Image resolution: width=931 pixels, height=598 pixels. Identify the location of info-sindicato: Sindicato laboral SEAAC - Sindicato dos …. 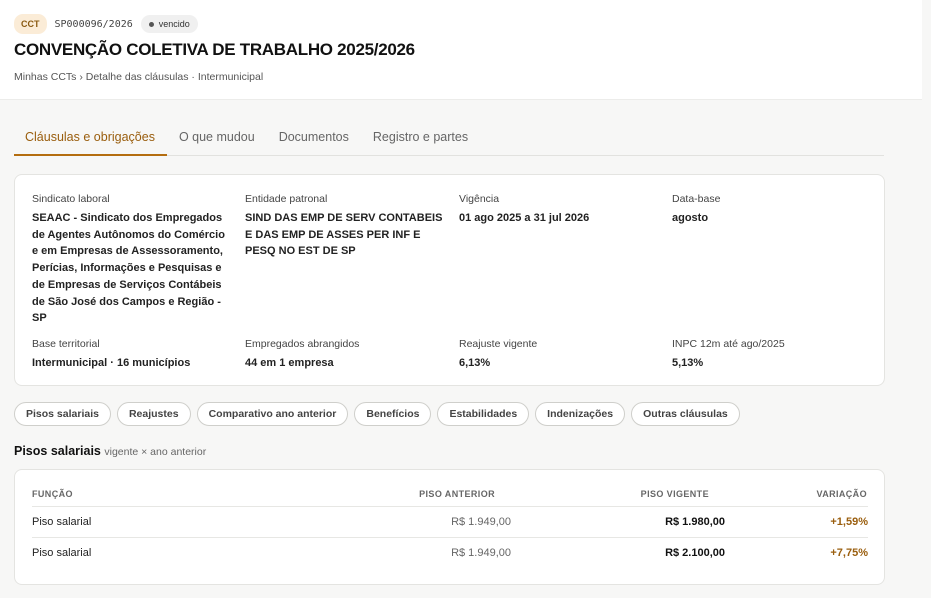
(132, 260).